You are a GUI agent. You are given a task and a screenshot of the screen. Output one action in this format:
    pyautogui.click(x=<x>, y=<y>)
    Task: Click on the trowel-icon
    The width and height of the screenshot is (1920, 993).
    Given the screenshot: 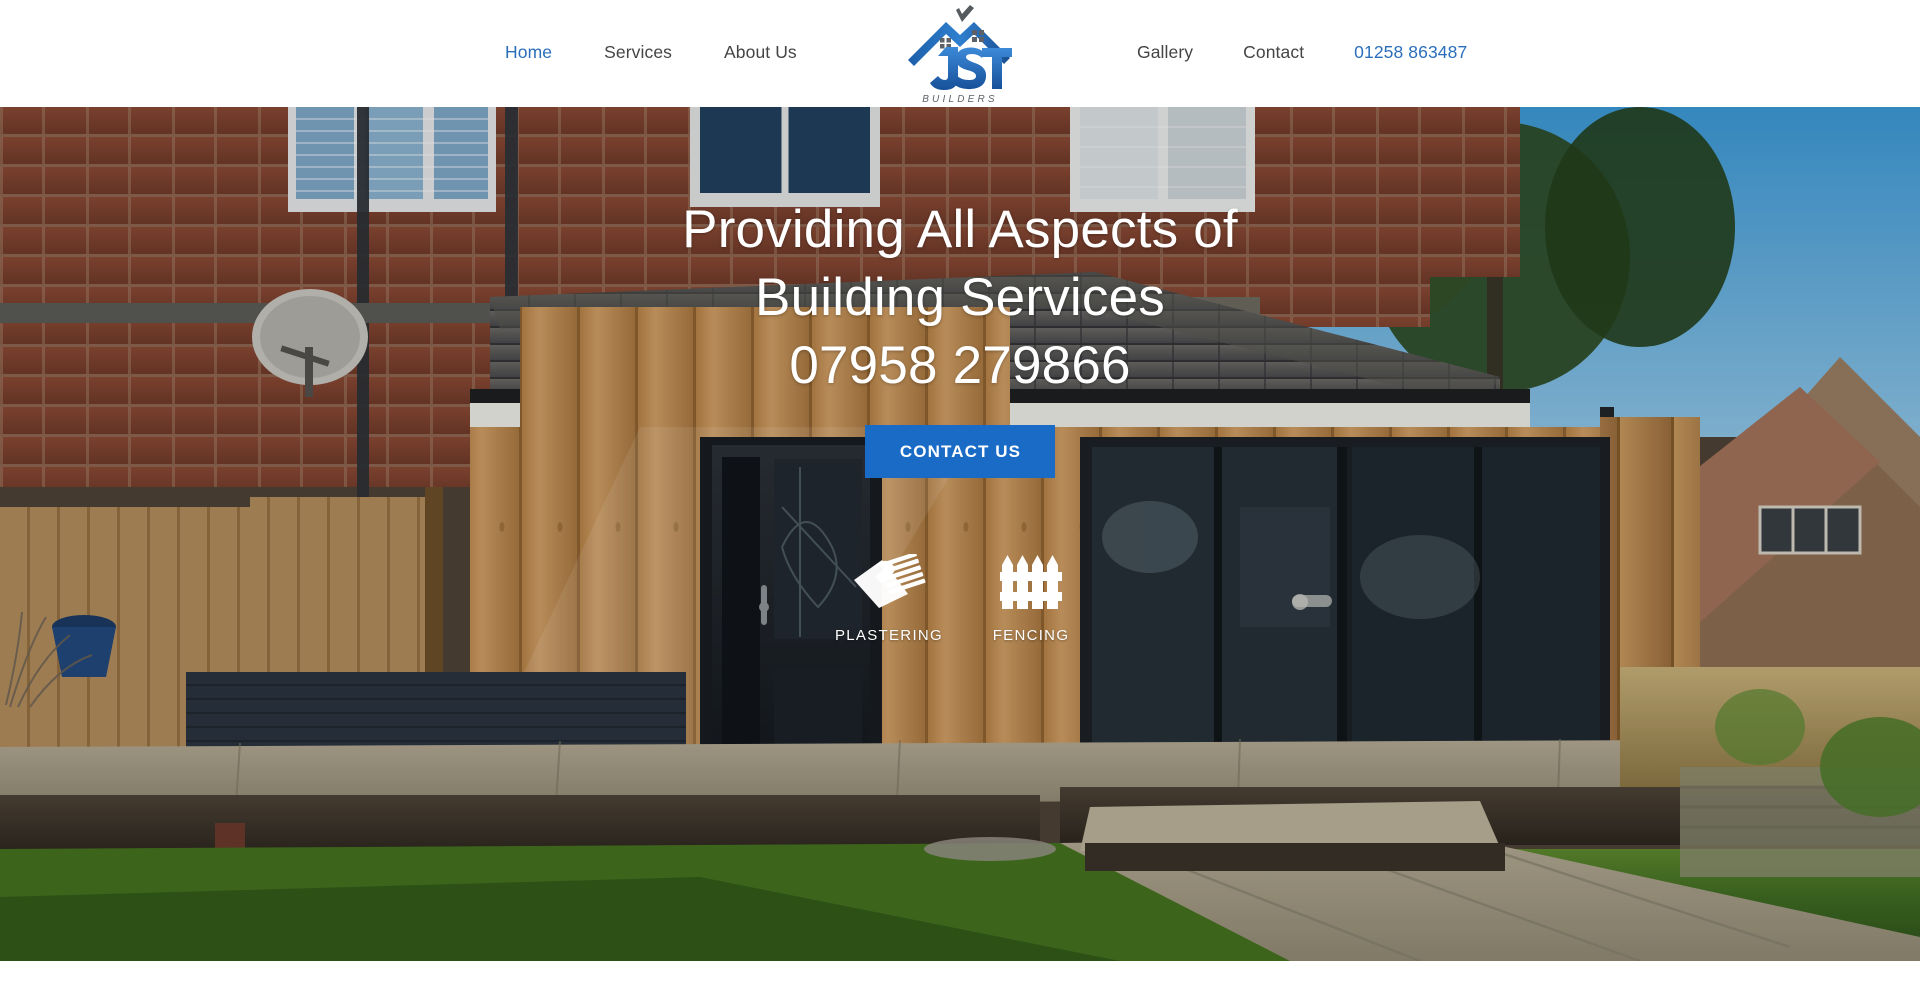 What is the action you would take?
    pyautogui.click(x=889, y=582)
    